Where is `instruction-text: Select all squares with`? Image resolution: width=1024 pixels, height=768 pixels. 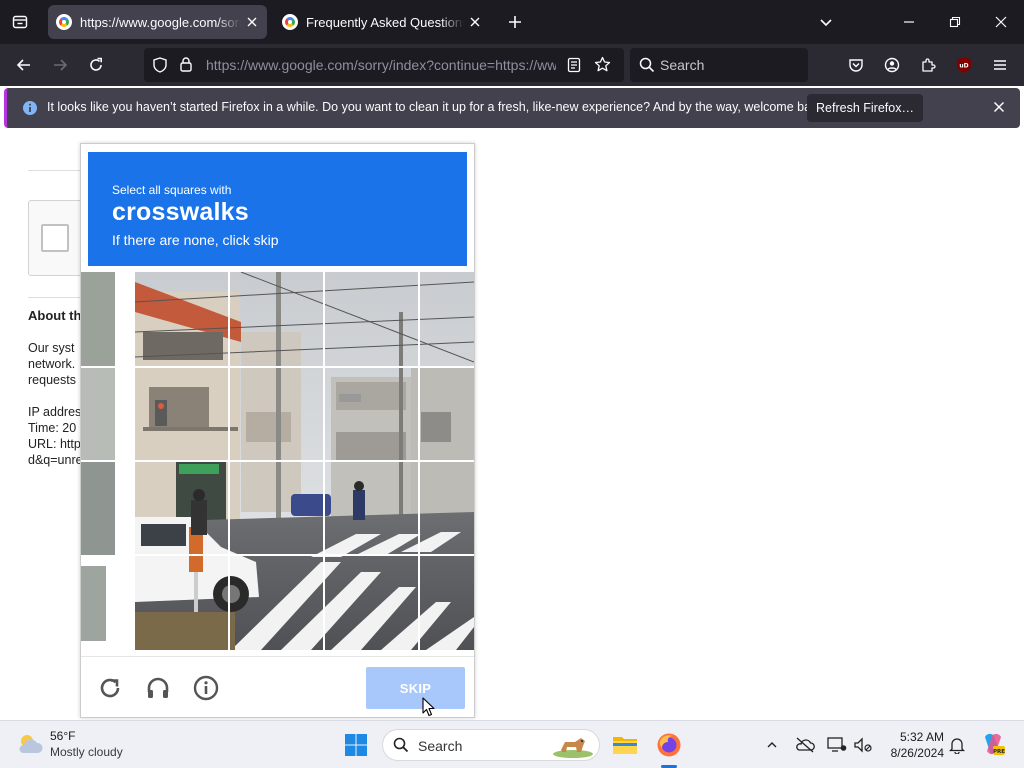 instruction-text: Select all squares with is located at coordinates (172, 190).